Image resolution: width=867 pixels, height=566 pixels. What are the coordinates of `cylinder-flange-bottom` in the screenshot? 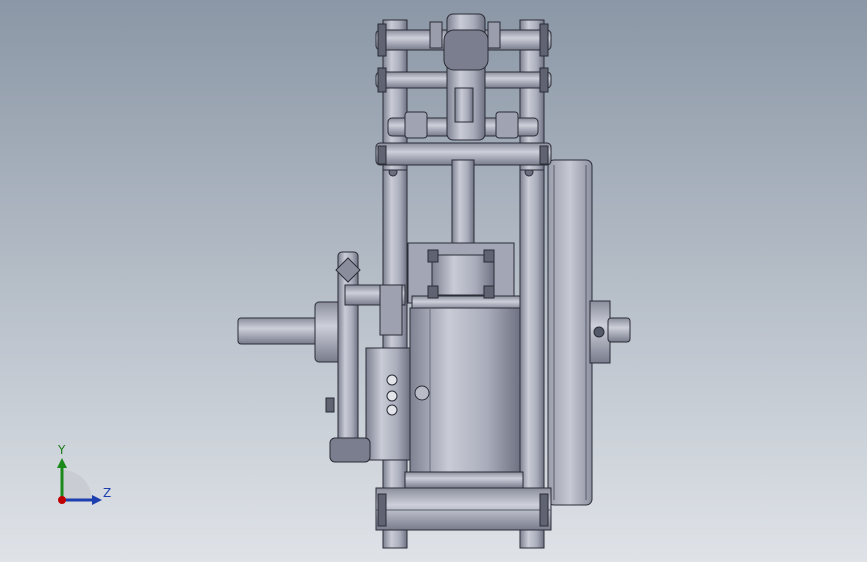 It's located at (464, 480).